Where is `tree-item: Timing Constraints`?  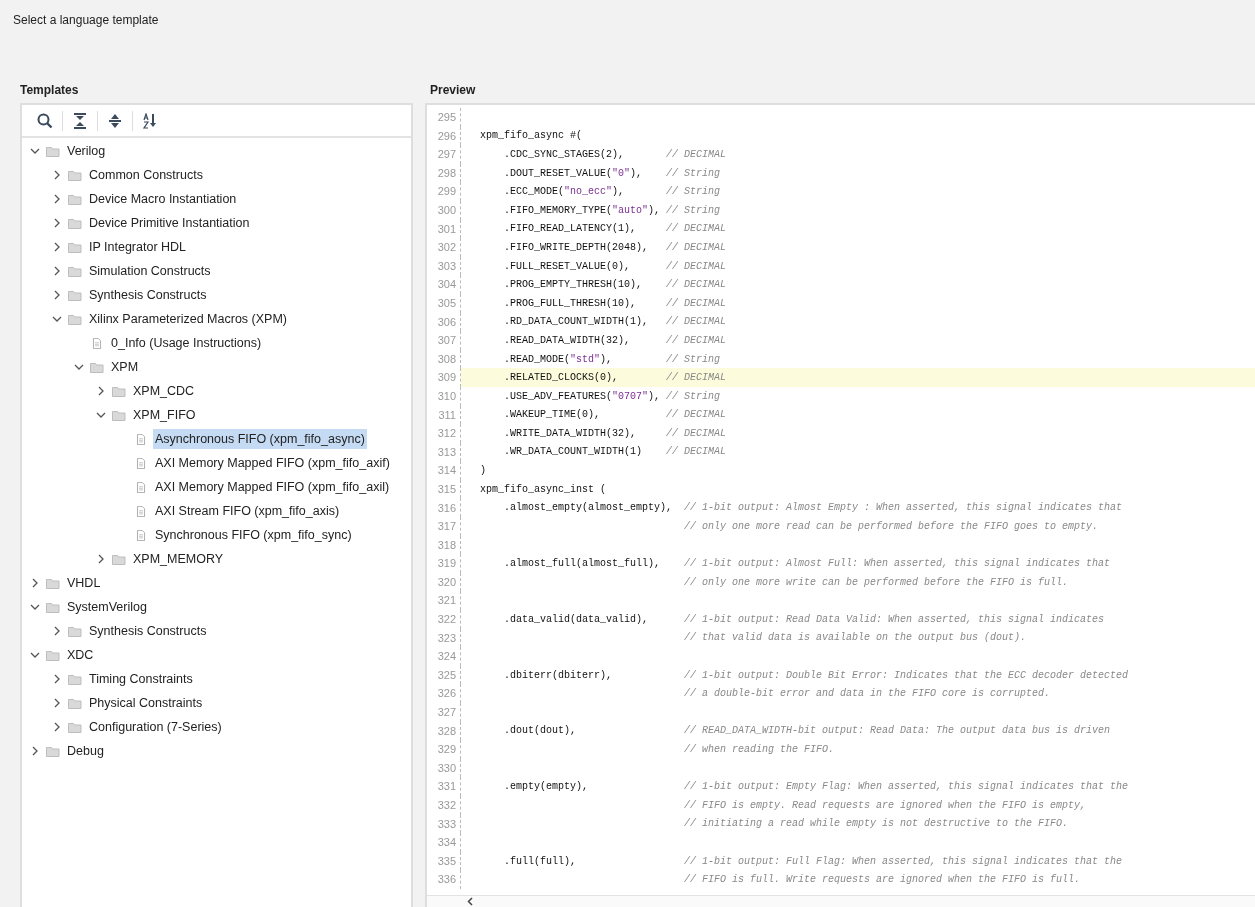
tree-item: Timing Constraints is located at coordinates (141, 679).